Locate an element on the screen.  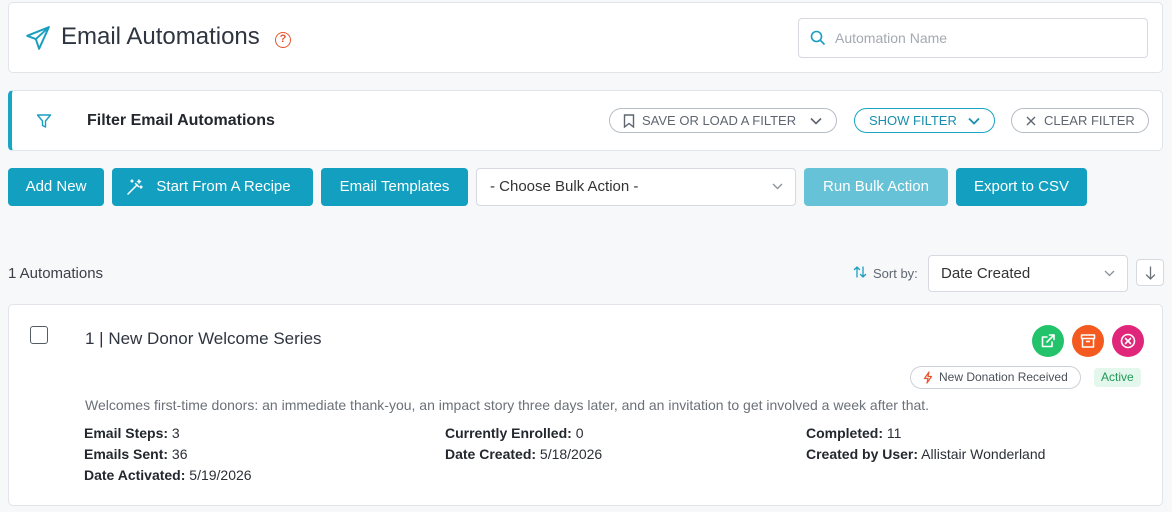
start-from-recipe-button: Start From A Recipe is located at coordinates (212, 187).